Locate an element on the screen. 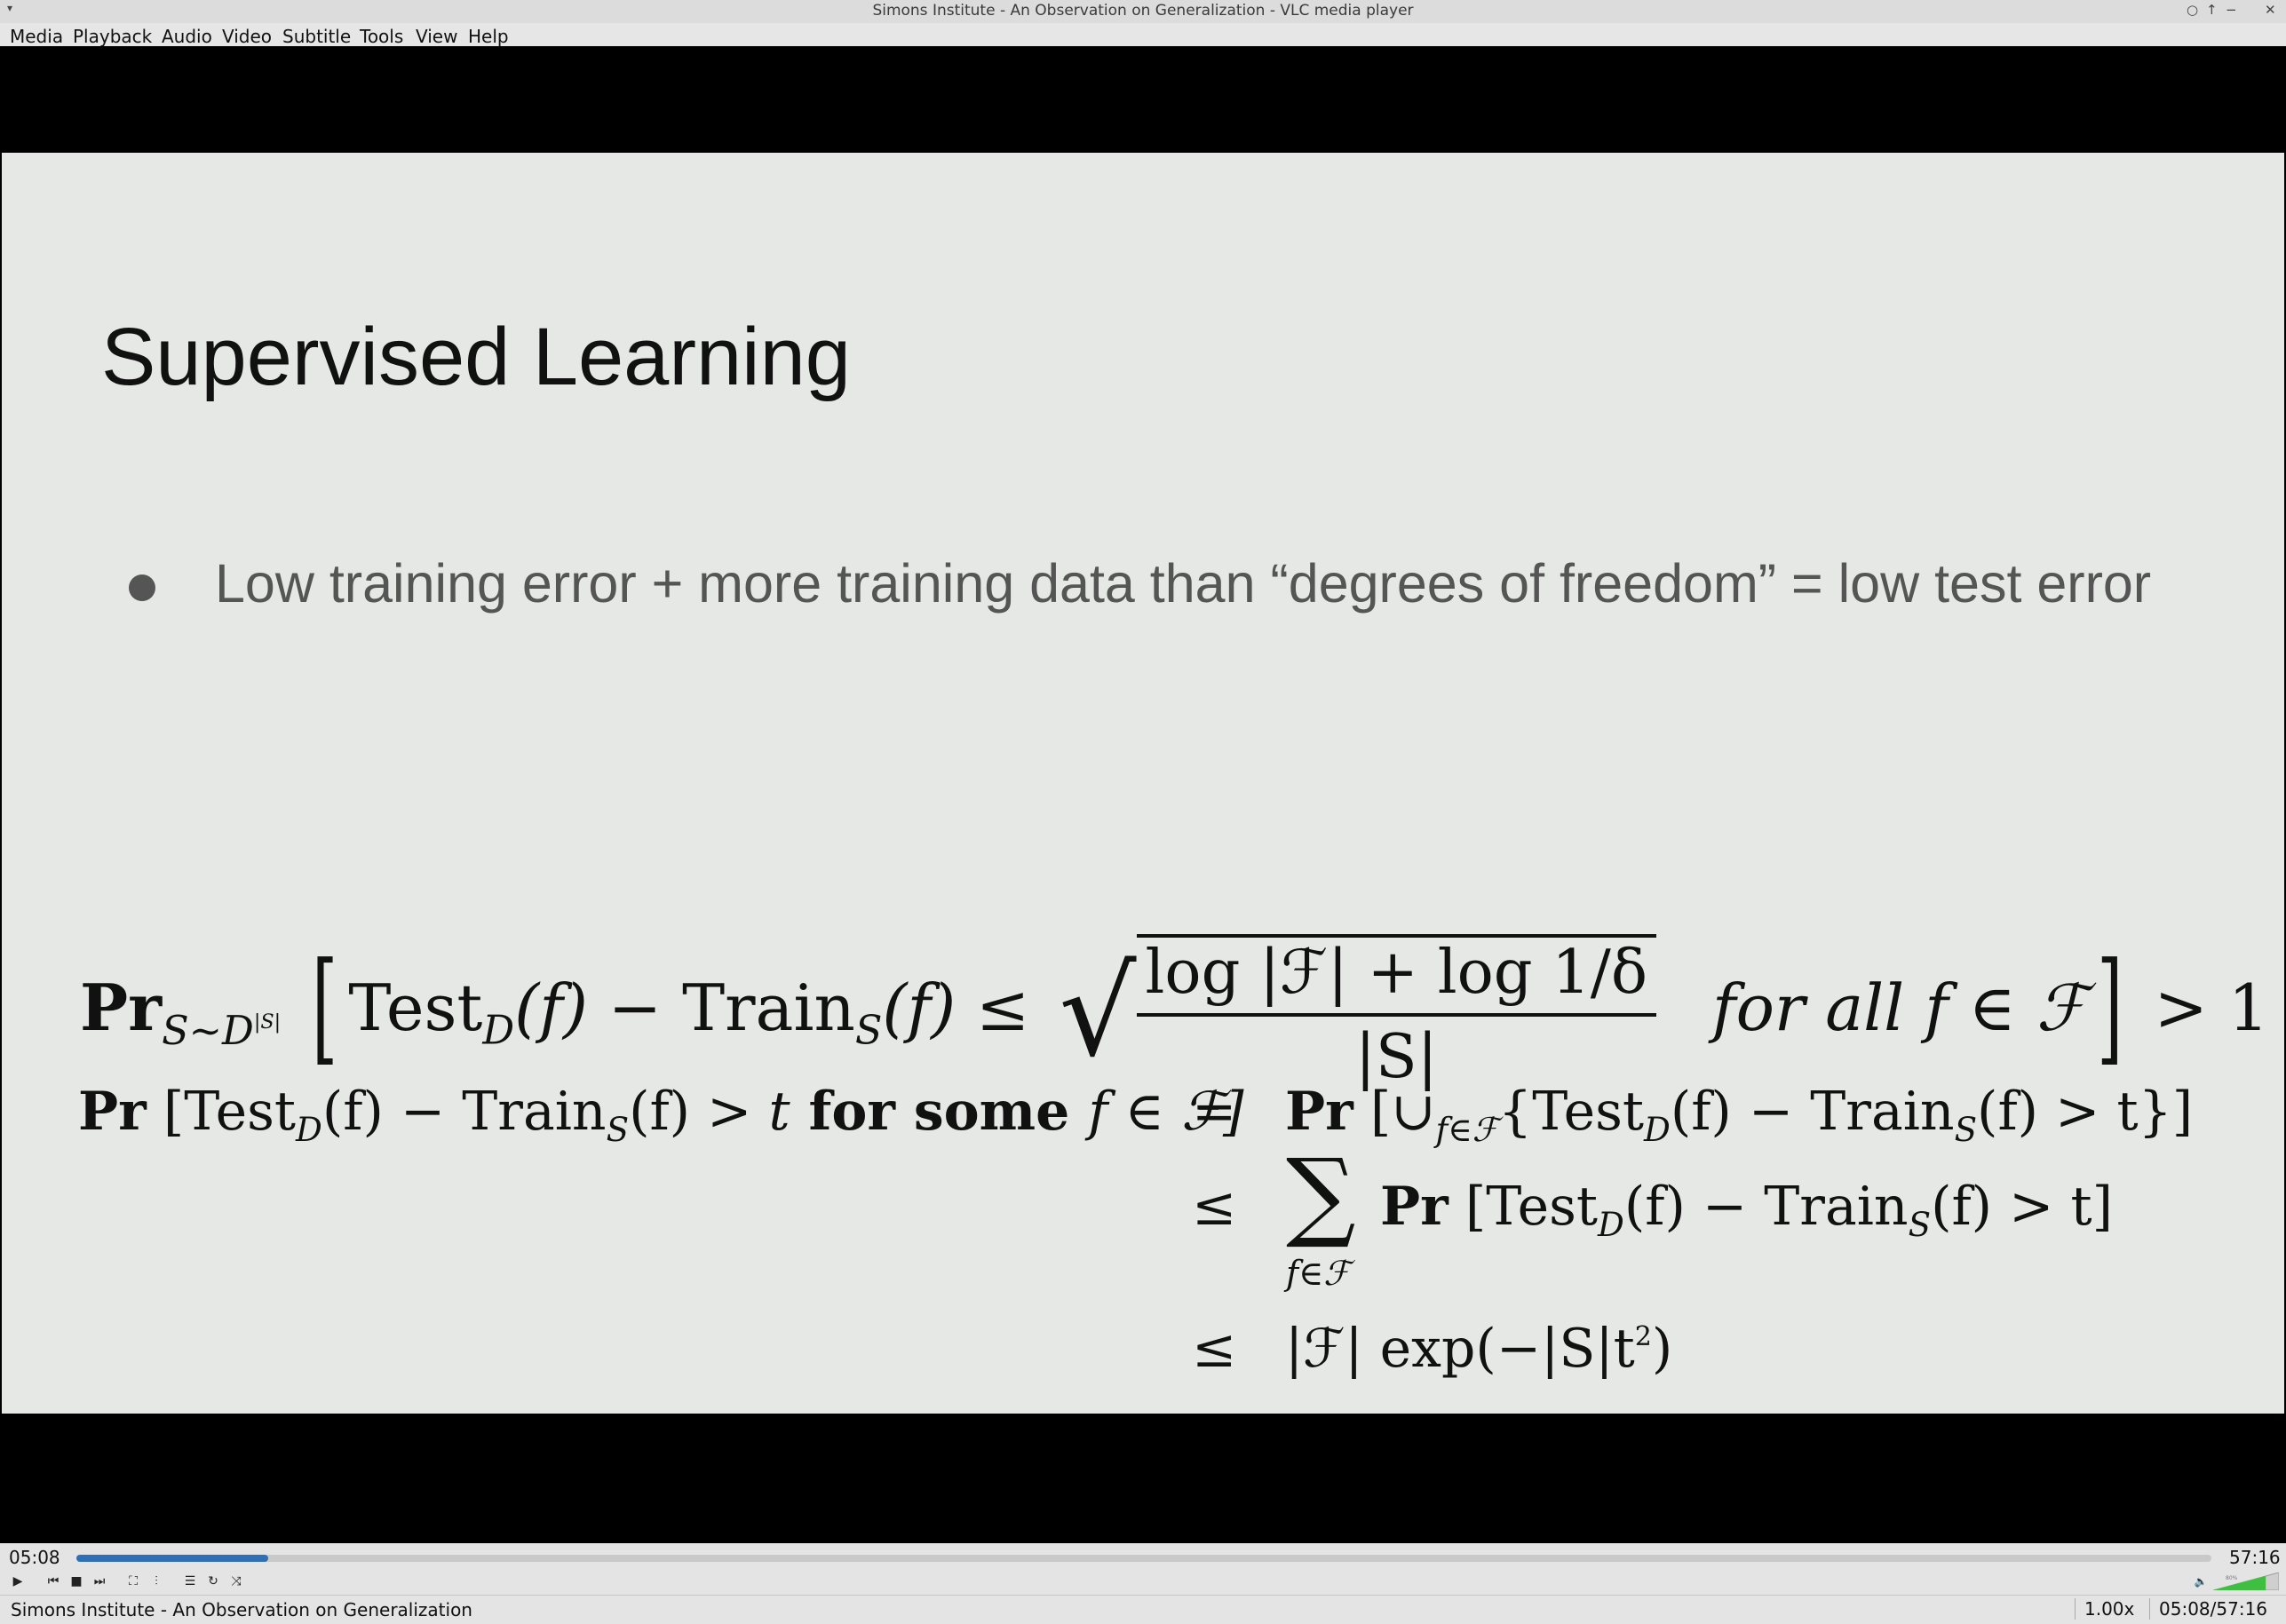  rhs3-body: |ℱ| exp(−|S|t is located at coordinates (1460, 1349).